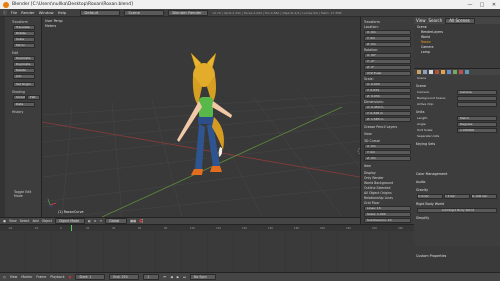 The height and width of the screenshot is (281, 500). Describe the element at coordinates (164, 277) in the screenshot. I see `jump-start-icon: ⏮` at that location.